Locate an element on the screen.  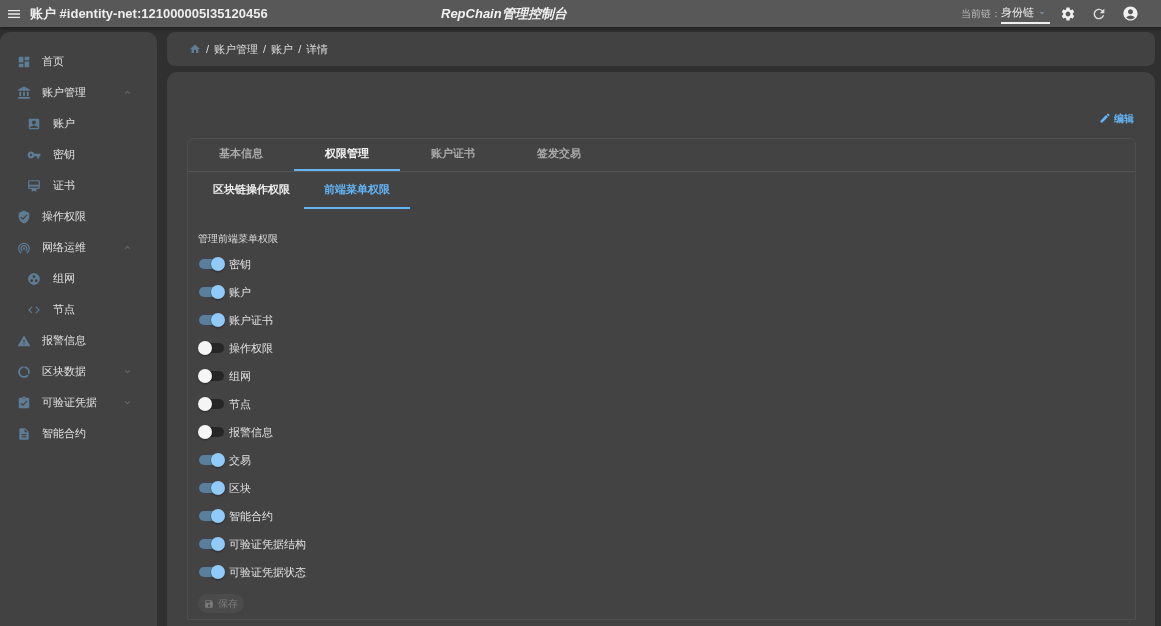
shield-check-icon is located at coordinates (24, 216).